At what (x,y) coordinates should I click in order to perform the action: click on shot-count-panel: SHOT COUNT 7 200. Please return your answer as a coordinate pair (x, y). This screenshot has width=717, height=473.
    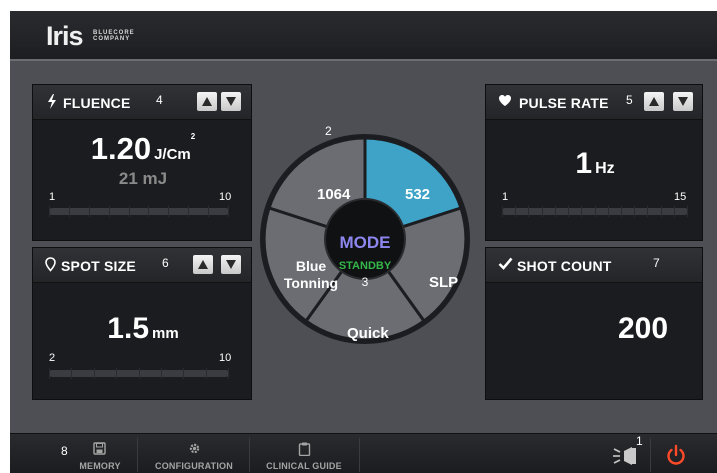
    Looking at the image, I should click on (594, 323).